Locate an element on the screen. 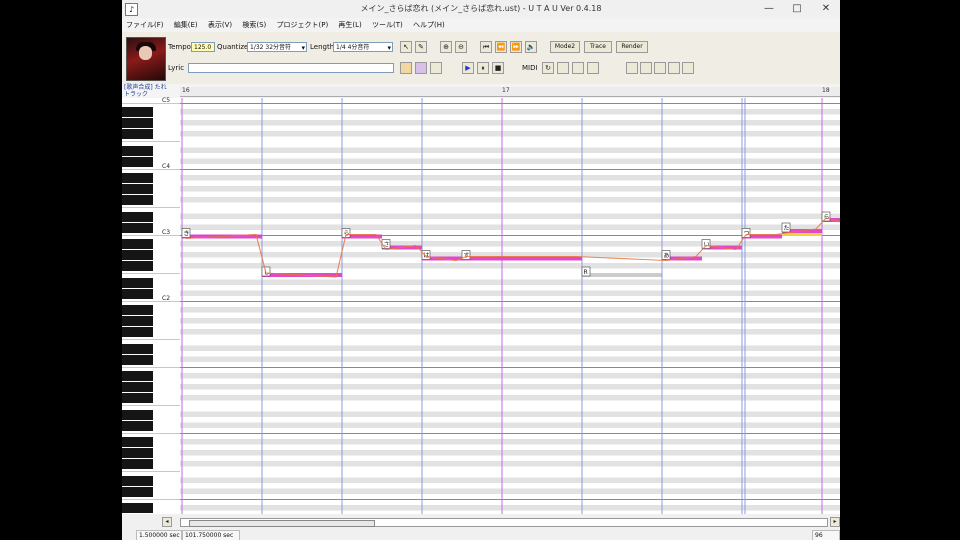 This screenshot has width=960, height=540. track-name: [歌声合成] たれ トラック is located at coordinates (145, 91).